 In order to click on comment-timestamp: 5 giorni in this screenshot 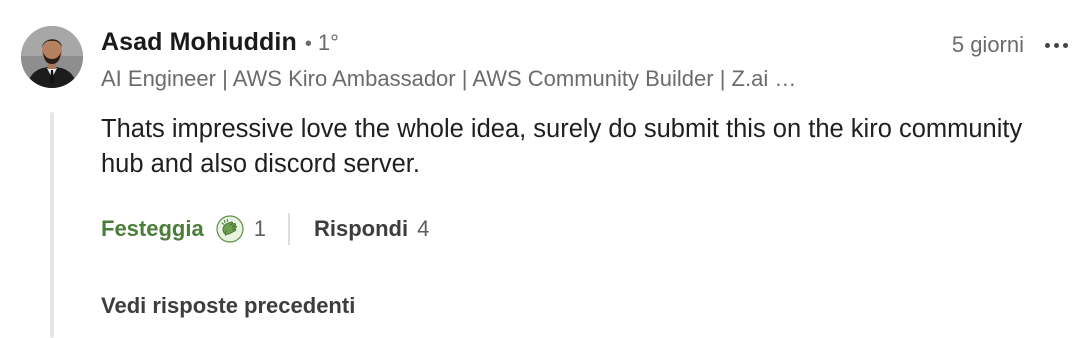, I will do `click(987, 44)`.